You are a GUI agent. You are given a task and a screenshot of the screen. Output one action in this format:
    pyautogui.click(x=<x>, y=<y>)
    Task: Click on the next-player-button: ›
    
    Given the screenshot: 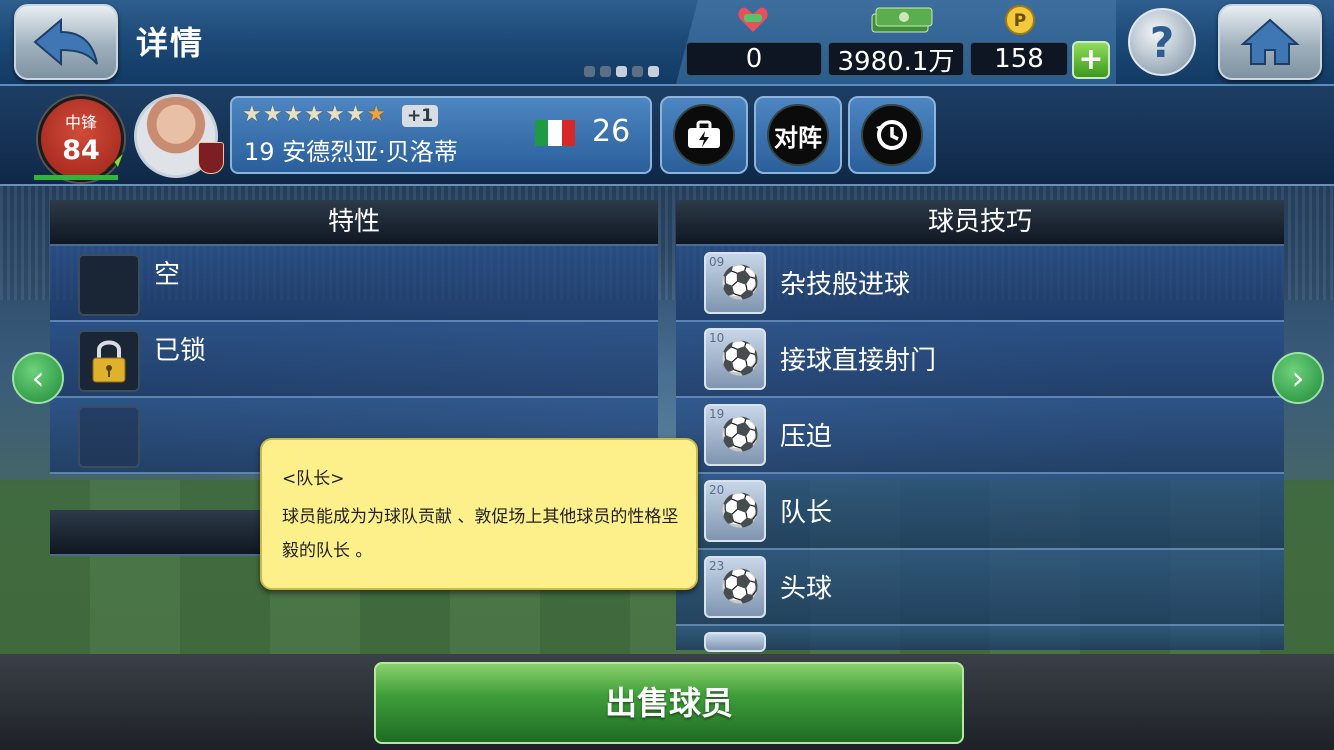 What is the action you would take?
    pyautogui.click(x=1298, y=378)
    